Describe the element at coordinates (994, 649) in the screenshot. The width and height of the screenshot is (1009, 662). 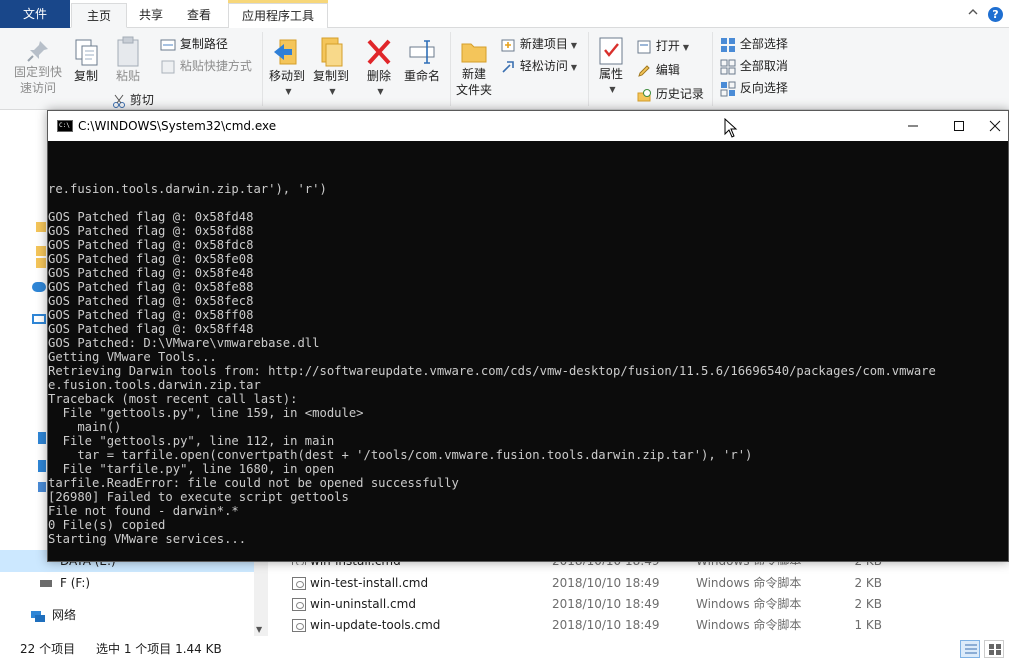
I see `large-icons-view-button` at that location.